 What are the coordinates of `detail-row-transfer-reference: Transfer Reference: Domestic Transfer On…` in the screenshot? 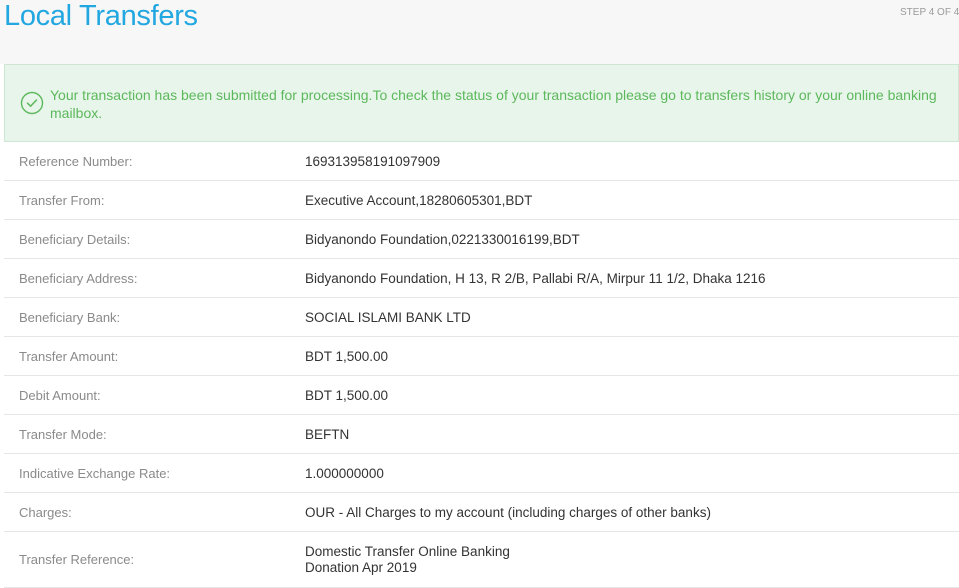 It's located at (481, 560).